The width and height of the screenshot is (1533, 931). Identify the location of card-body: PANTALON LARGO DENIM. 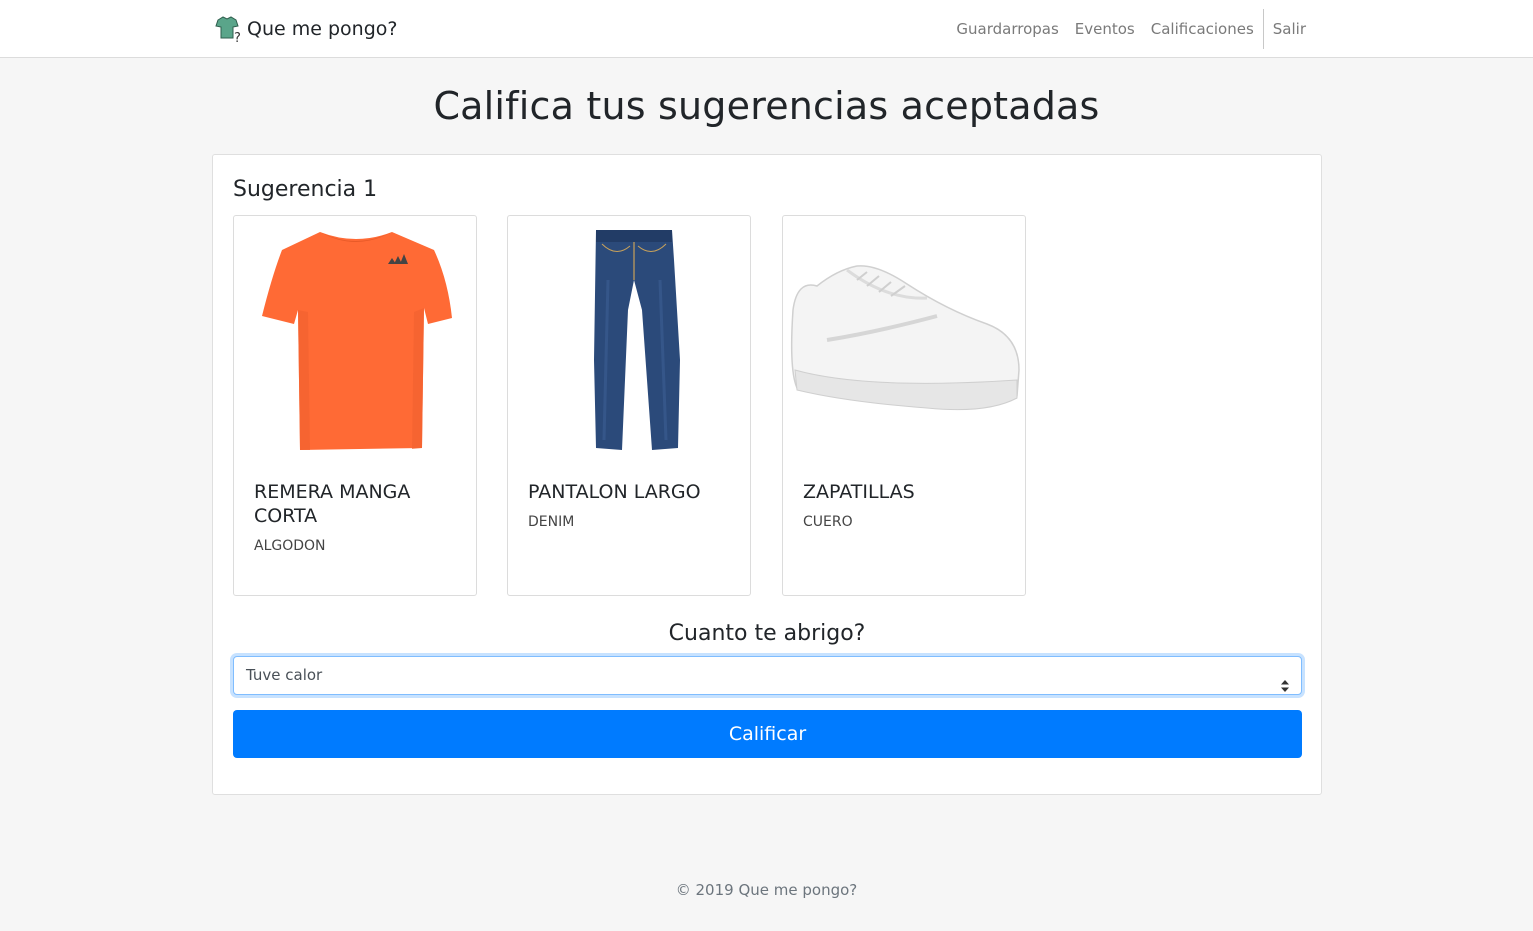
(633, 505).